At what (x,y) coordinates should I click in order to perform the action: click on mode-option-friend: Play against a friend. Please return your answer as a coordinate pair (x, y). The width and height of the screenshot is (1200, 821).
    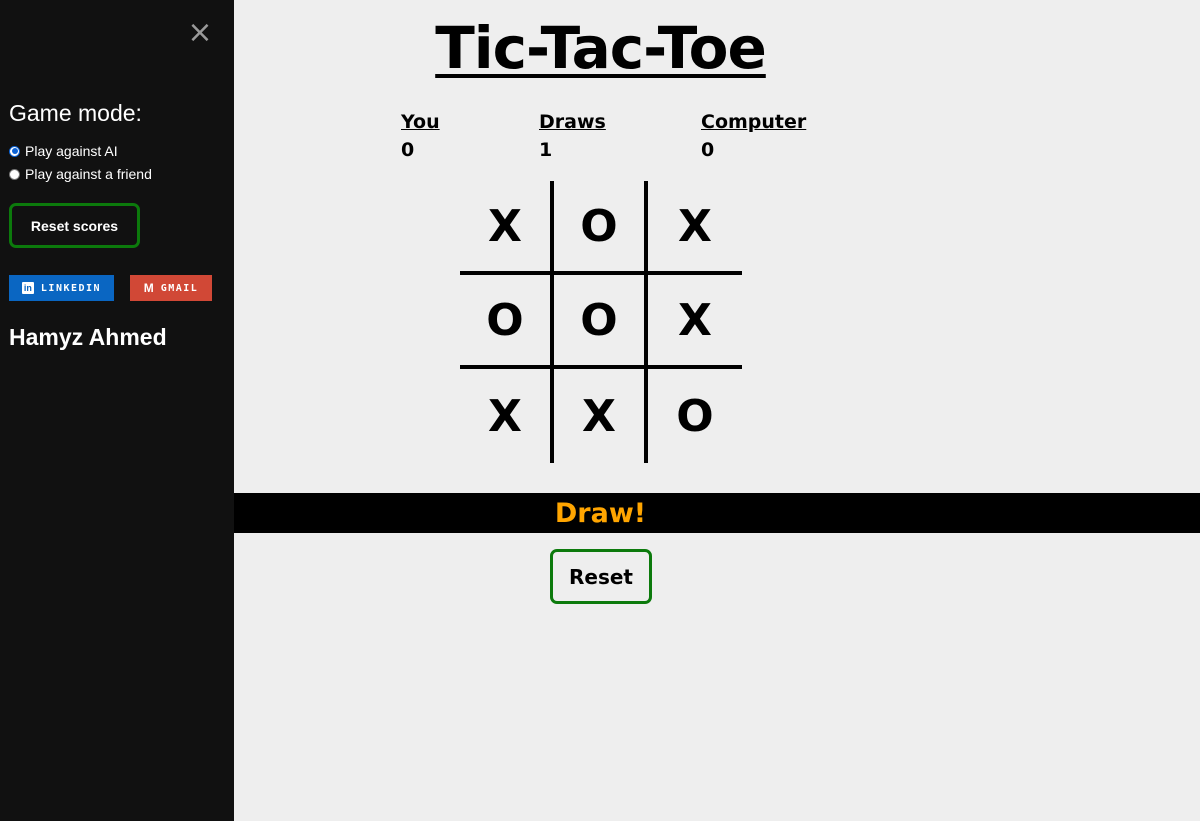
    Looking at the image, I should click on (80, 174).